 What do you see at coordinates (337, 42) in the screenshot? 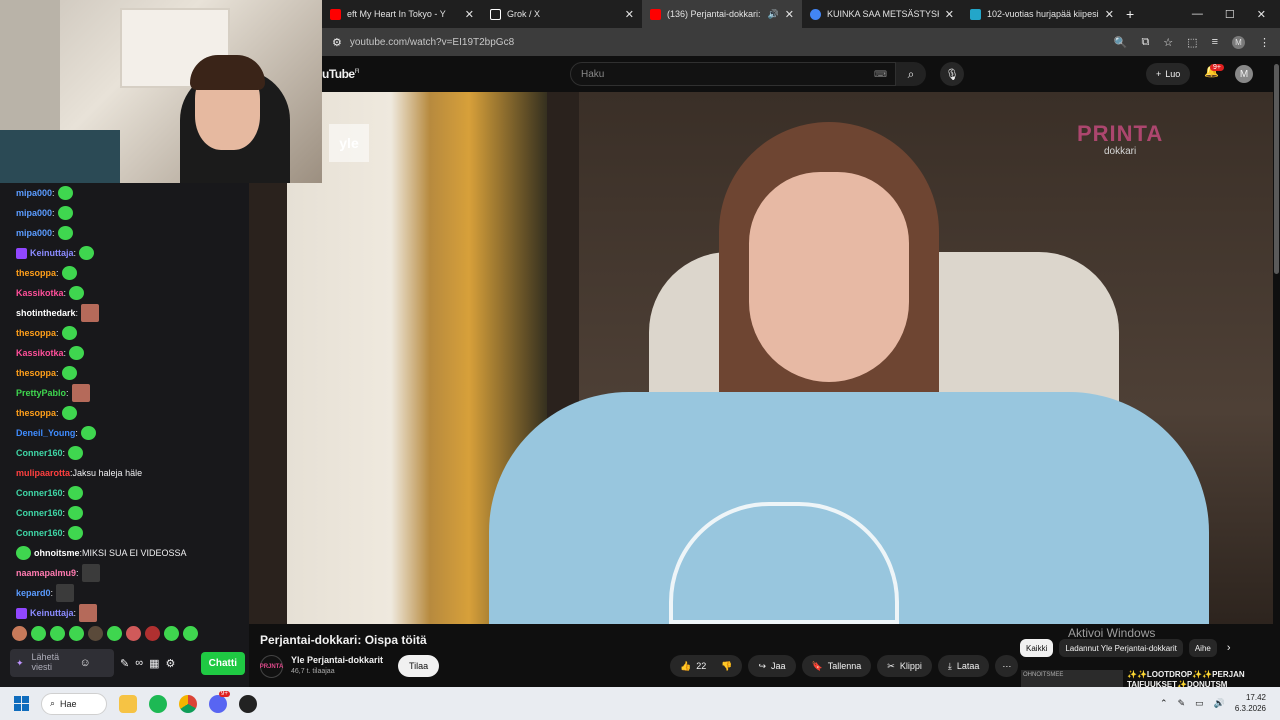
I see `site-info-icon: ⚙` at bounding box center [337, 42].